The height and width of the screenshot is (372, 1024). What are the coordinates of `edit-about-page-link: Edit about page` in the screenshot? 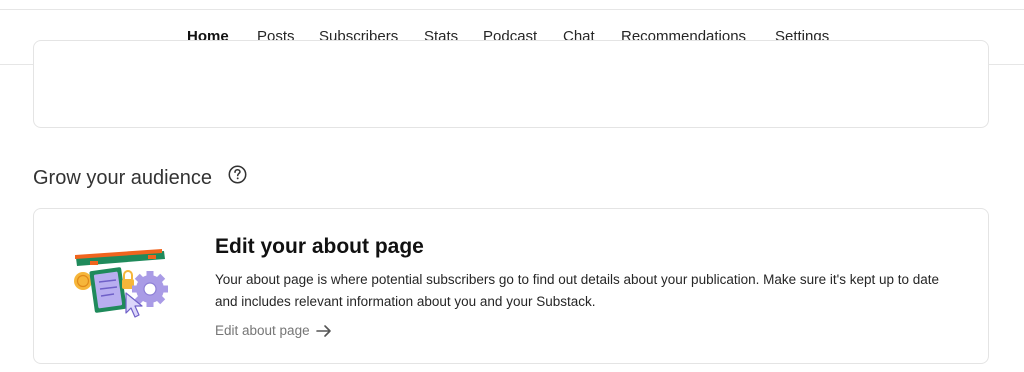 It's located at (273, 330).